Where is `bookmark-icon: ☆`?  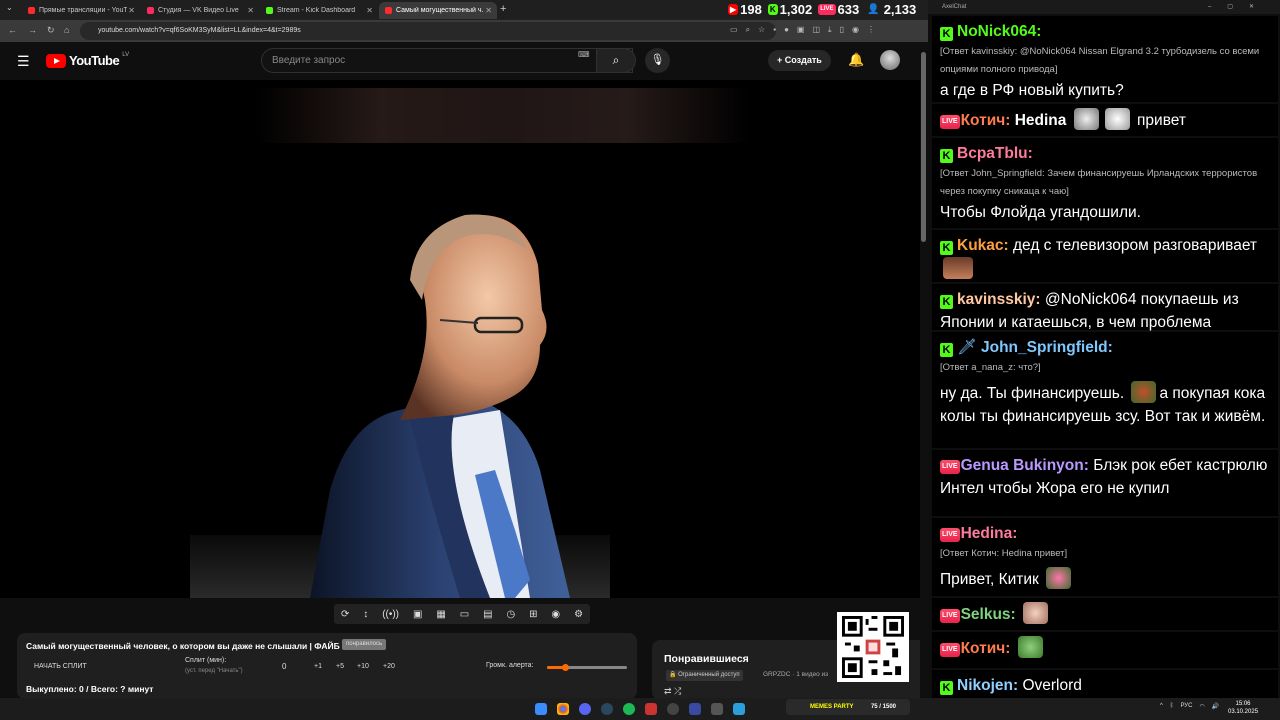 bookmark-icon: ☆ is located at coordinates (761, 30).